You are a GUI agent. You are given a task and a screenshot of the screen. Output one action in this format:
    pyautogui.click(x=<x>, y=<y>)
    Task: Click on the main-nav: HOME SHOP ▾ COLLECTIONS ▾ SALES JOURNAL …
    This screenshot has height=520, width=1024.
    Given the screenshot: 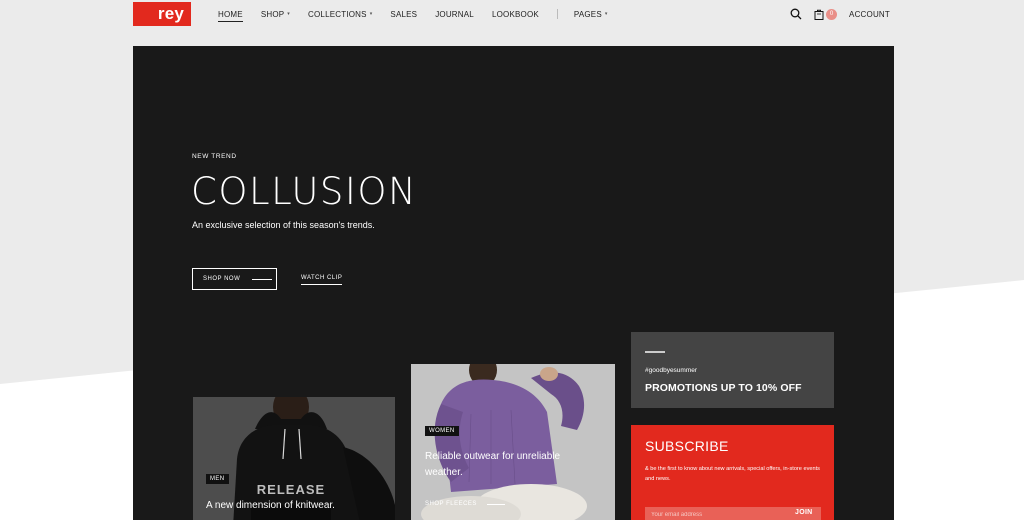 What is the action you would take?
    pyautogui.click(x=422, y=14)
    